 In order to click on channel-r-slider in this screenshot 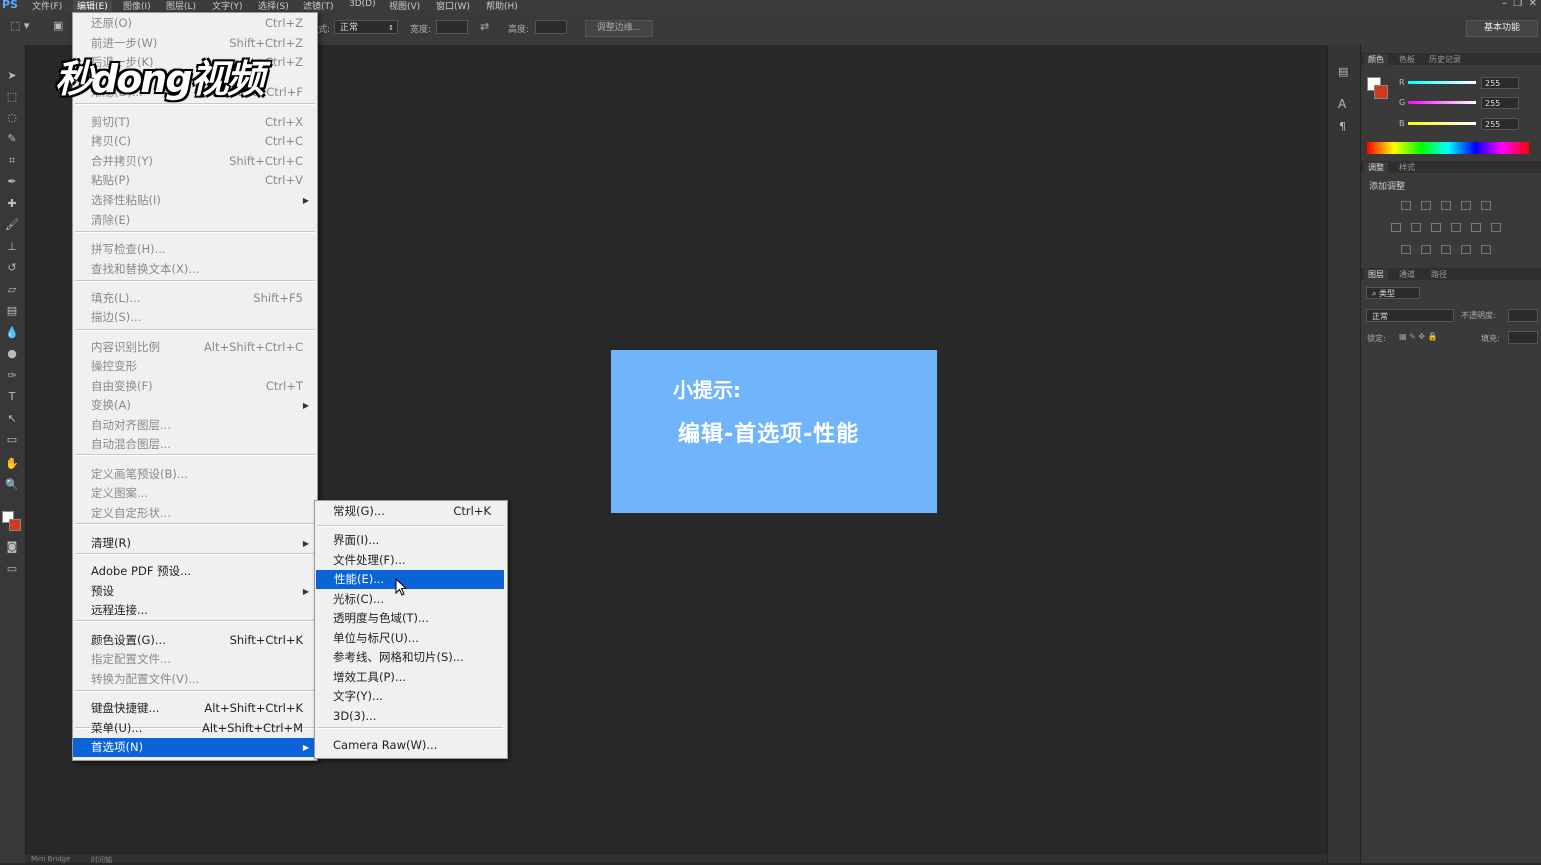, I will do `click(1442, 82)`.